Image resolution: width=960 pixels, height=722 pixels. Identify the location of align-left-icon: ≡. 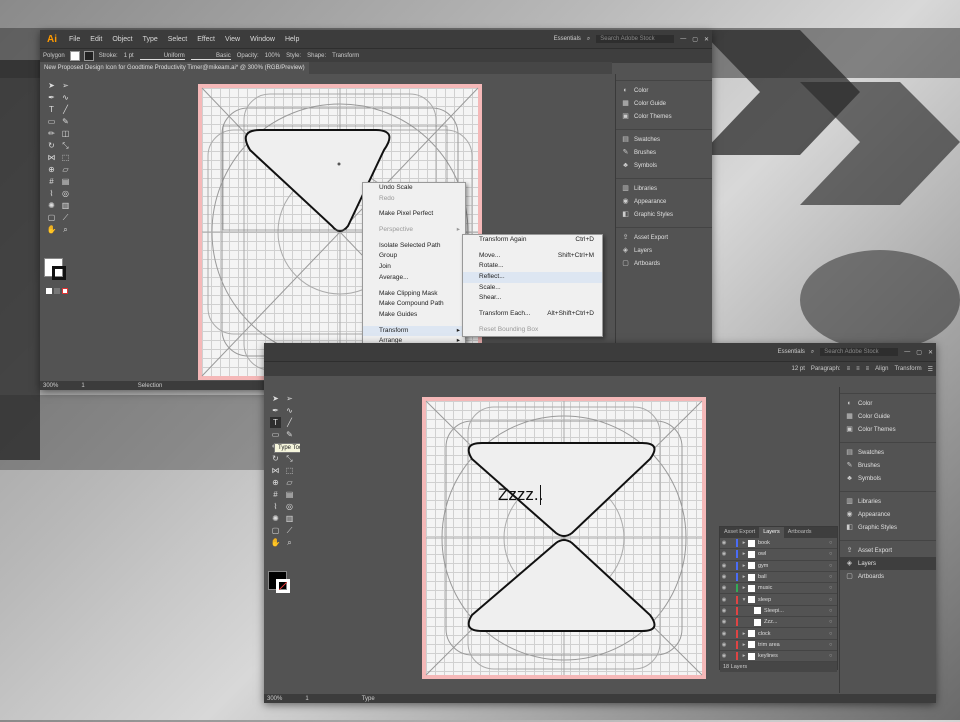
(849, 369).